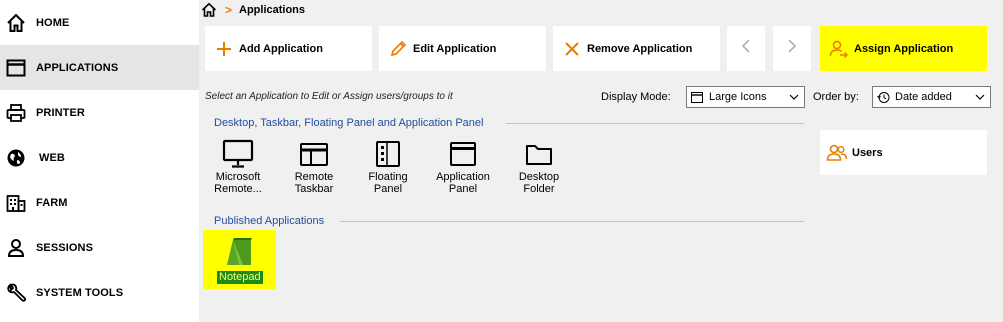  Describe the element at coordinates (65, 247) in the screenshot. I see `sidebar-item-label: SESSIONS` at that location.